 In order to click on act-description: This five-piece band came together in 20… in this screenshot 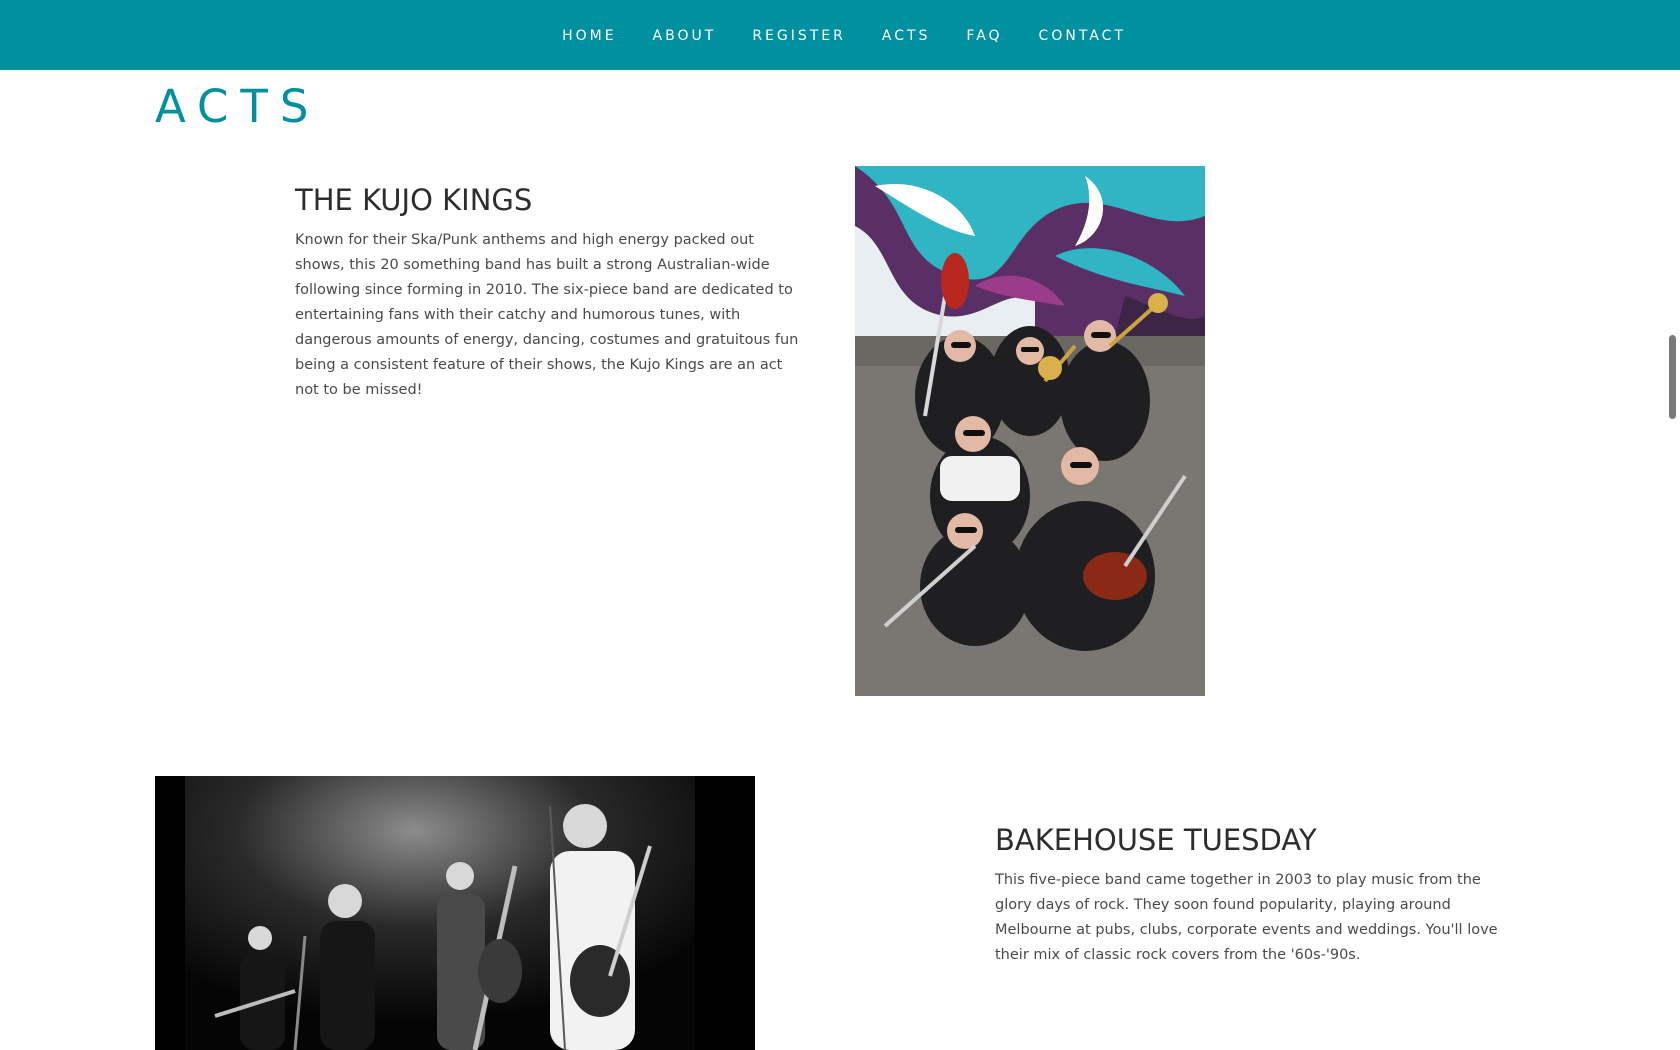, I will do `click(1246, 918)`.